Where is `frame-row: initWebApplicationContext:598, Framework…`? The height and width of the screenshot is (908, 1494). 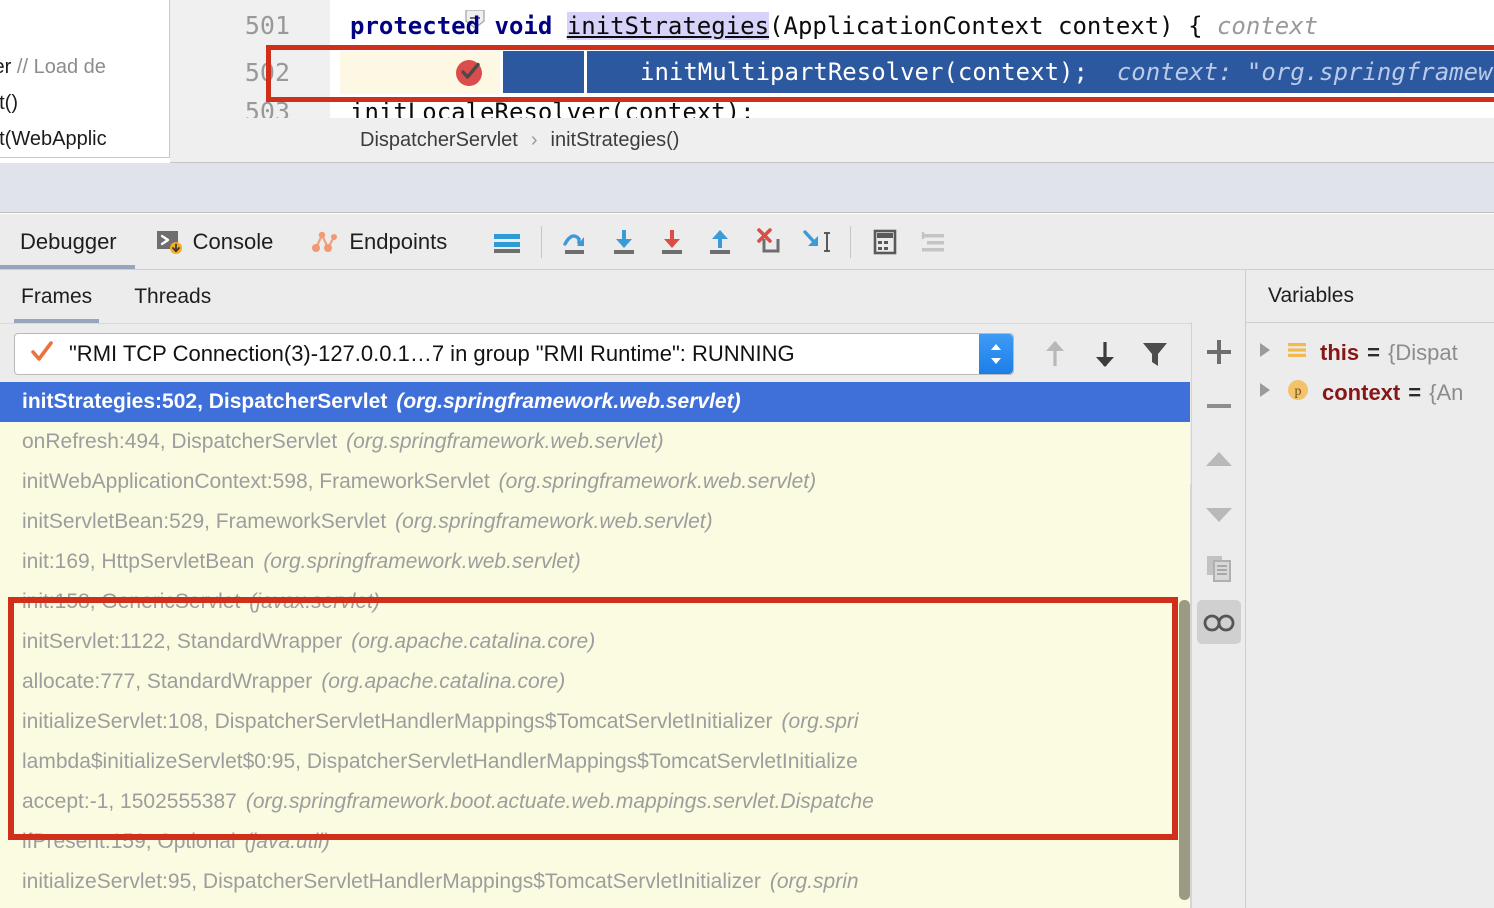 frame-row: initWebApplicationContext:598, Framework… is located at coordinates (595, 482).